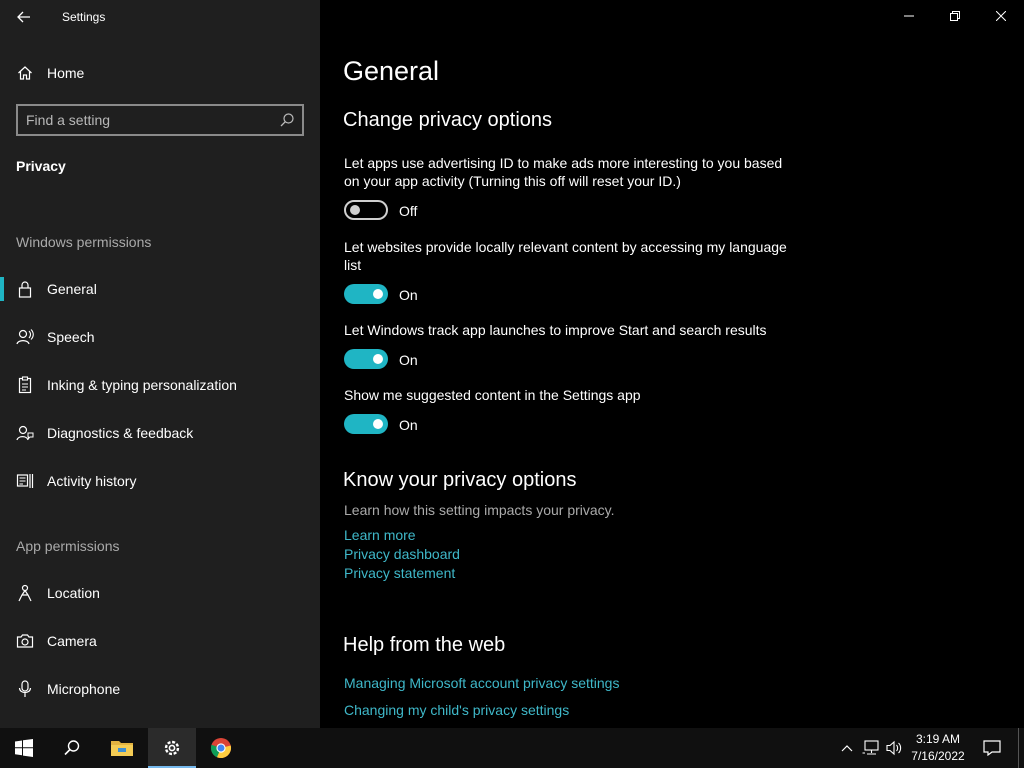  I want to click on sidebar-item-home: Home, so click(160, 73).